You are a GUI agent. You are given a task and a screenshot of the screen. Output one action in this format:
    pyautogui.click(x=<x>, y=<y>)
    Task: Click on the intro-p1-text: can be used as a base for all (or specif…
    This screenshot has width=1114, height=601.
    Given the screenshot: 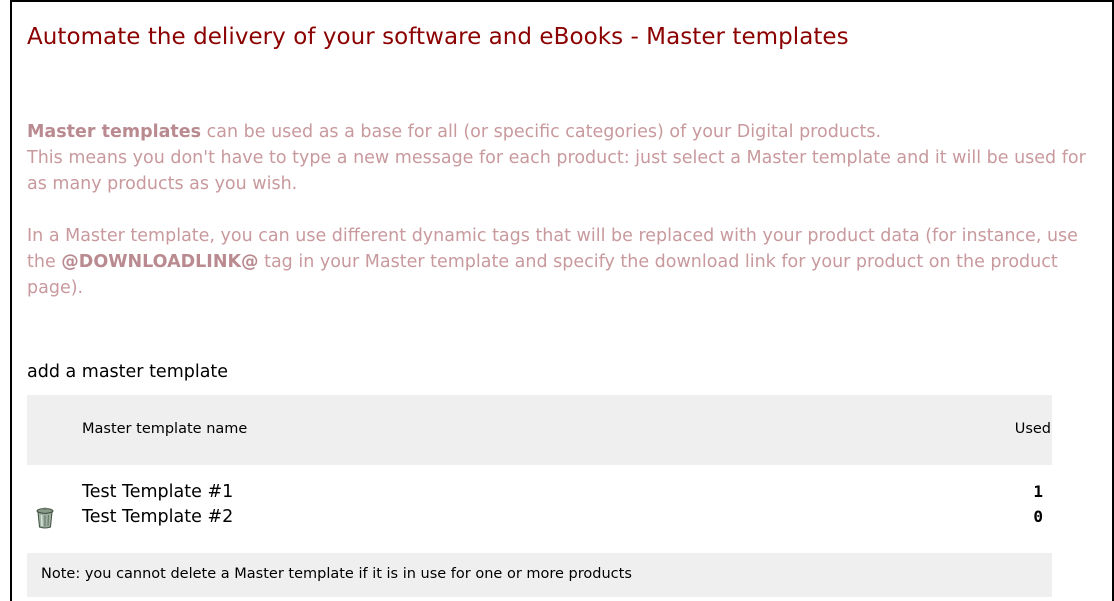 What is the action you would take?
    pyautogui.click(x=541, y=132)
    